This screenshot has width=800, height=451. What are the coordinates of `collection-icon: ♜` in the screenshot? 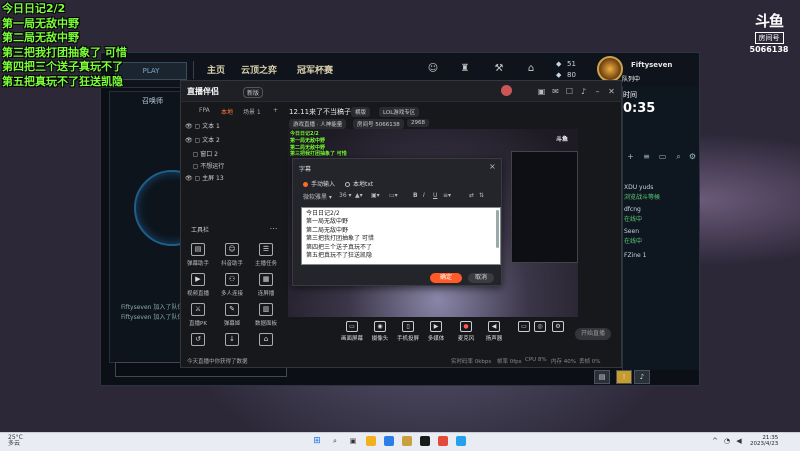 It's located at (465, 69).